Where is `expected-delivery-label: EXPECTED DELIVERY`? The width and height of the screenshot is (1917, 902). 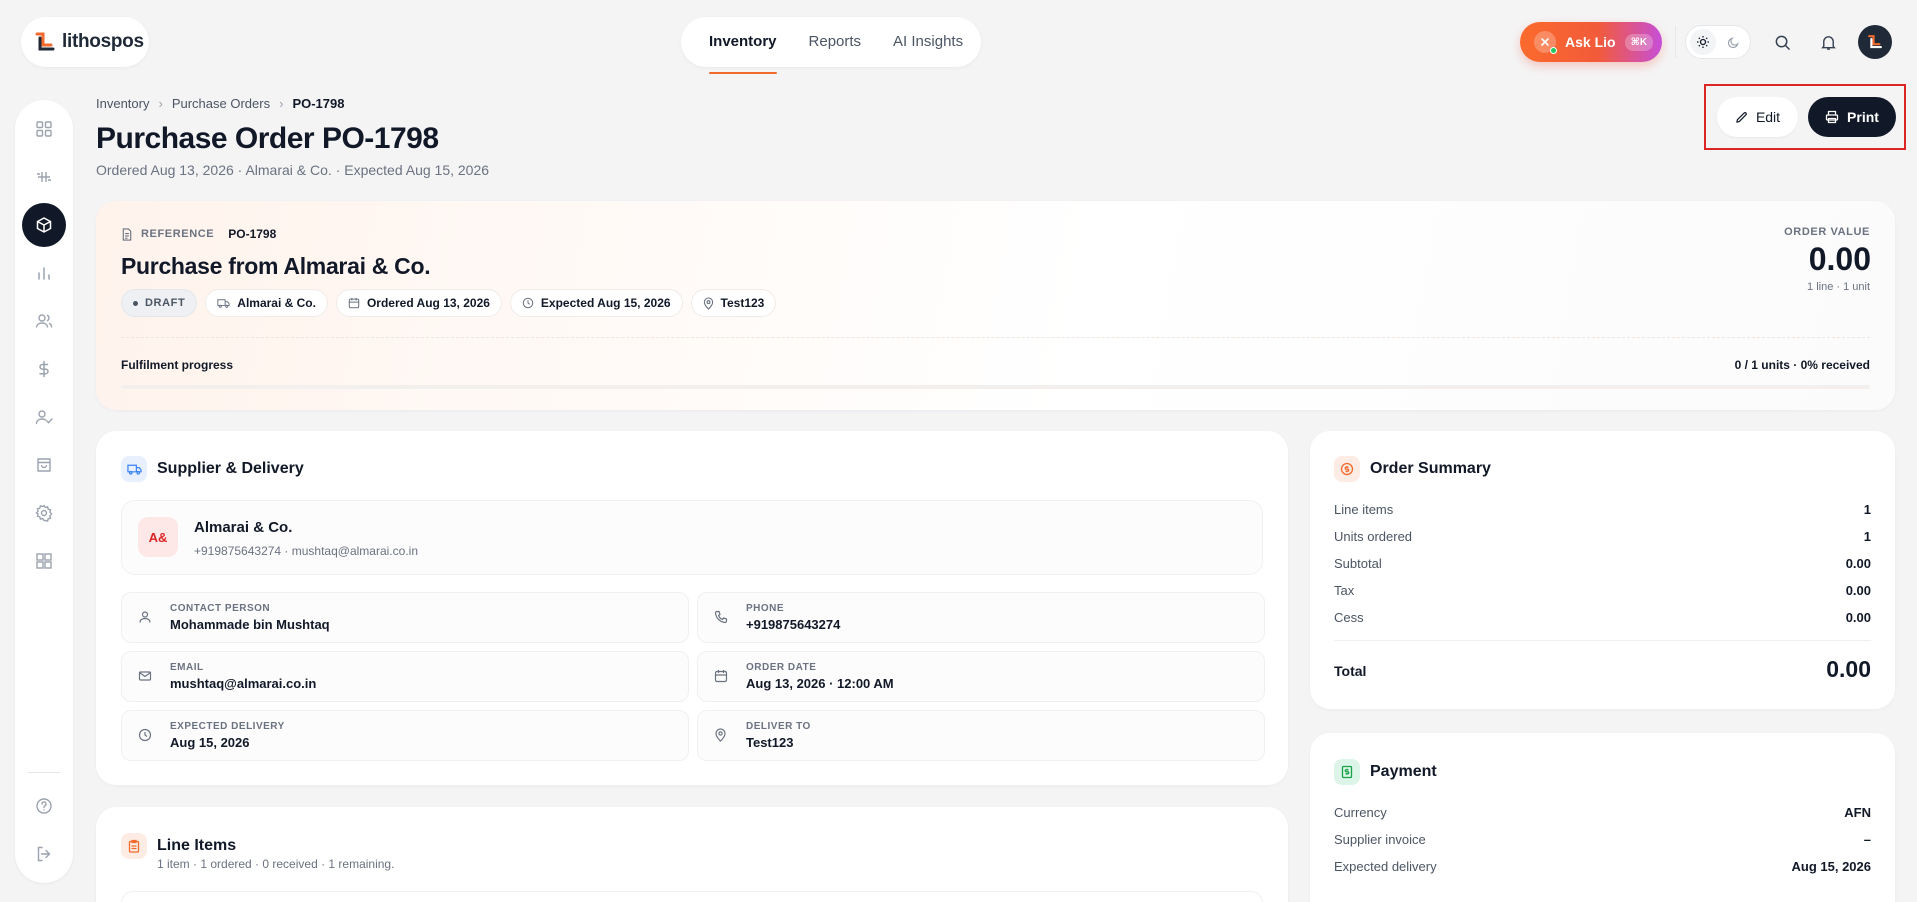 expected-delivery-label: EXPECTED DELIVERY is located at coordinates (227, 726).